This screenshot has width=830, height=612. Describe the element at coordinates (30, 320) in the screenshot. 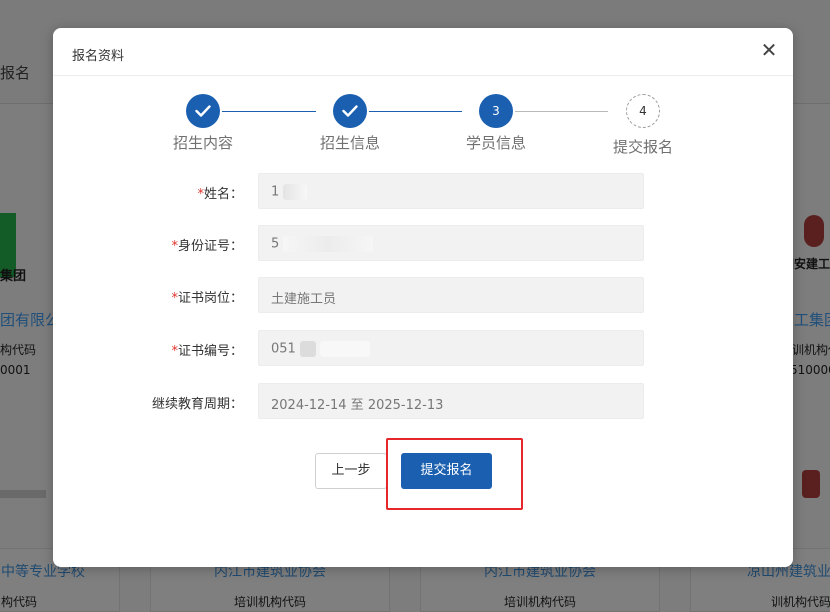

I see `org-name: 团有限公` at that location.